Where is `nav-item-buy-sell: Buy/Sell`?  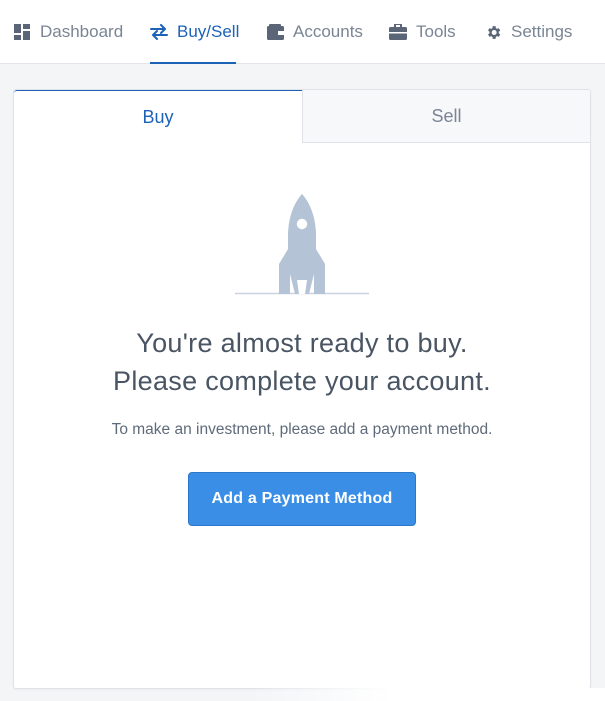
nav-item-buy-sell: Buy/Sell is located at coordinates (194, 32).